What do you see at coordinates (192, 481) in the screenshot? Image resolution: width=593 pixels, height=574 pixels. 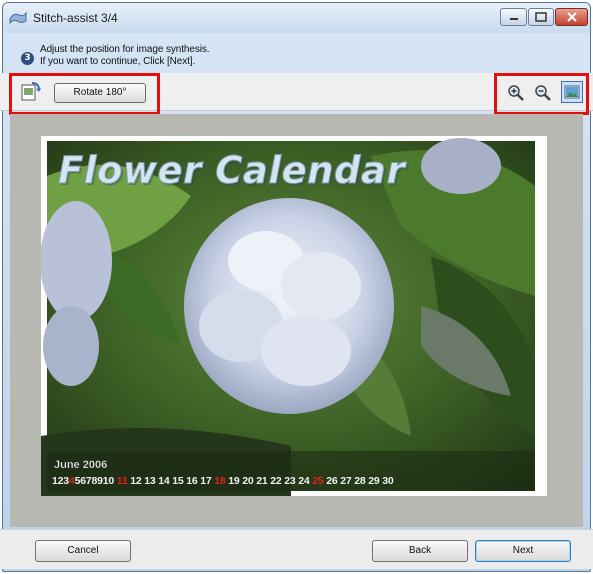 I see `calendar-day: 16` at bounding box center [192, 481].